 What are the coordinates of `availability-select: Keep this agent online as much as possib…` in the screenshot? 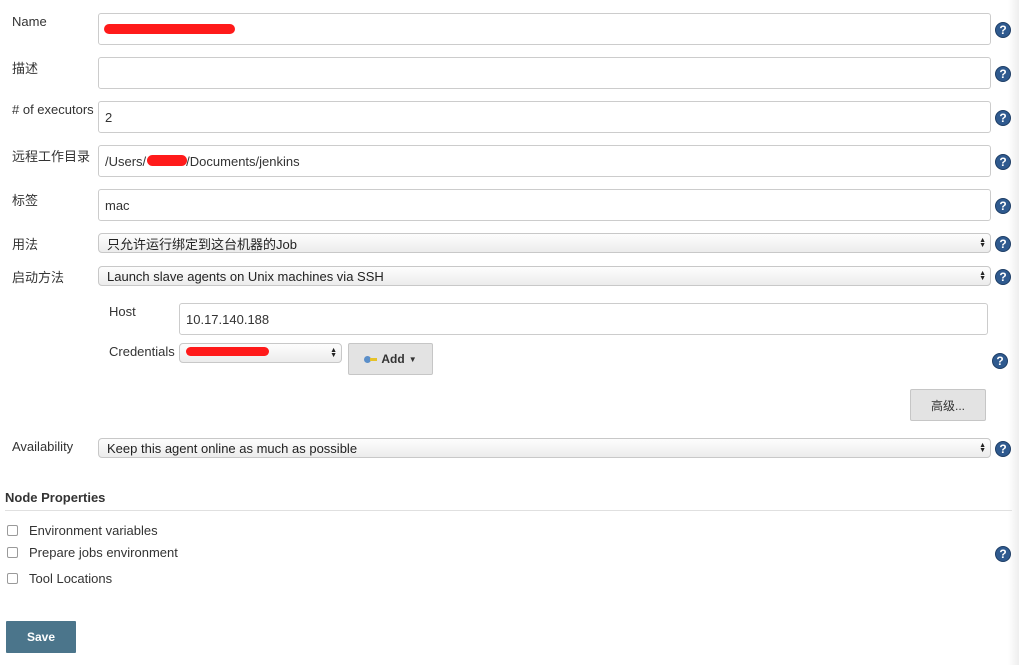 It's located at (544, 448).